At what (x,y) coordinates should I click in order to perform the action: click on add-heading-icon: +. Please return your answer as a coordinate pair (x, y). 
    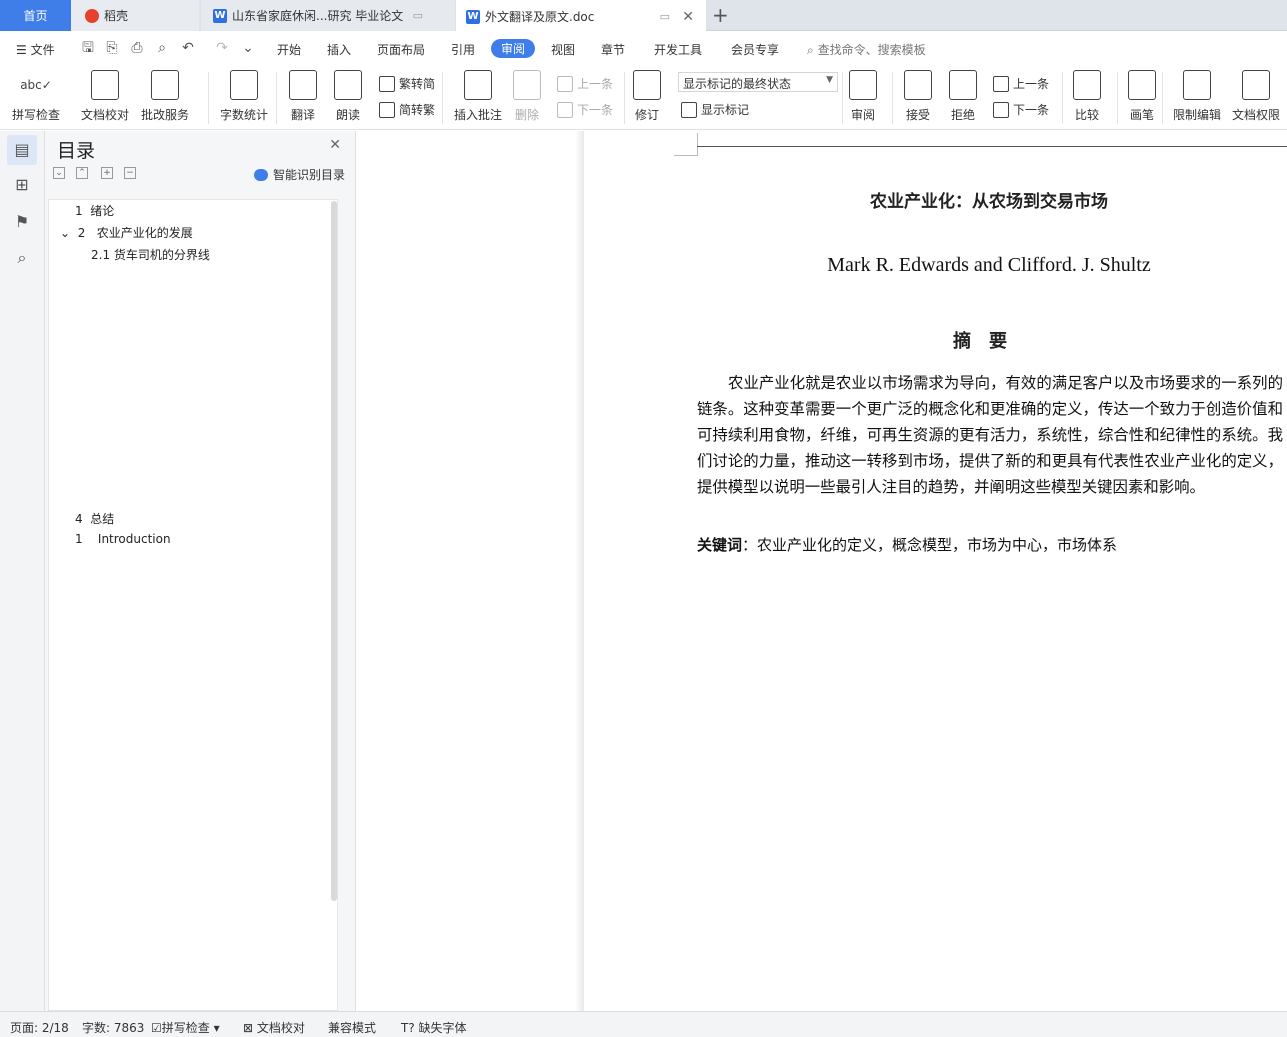
    Looking at the image, I should click on (107, 173).